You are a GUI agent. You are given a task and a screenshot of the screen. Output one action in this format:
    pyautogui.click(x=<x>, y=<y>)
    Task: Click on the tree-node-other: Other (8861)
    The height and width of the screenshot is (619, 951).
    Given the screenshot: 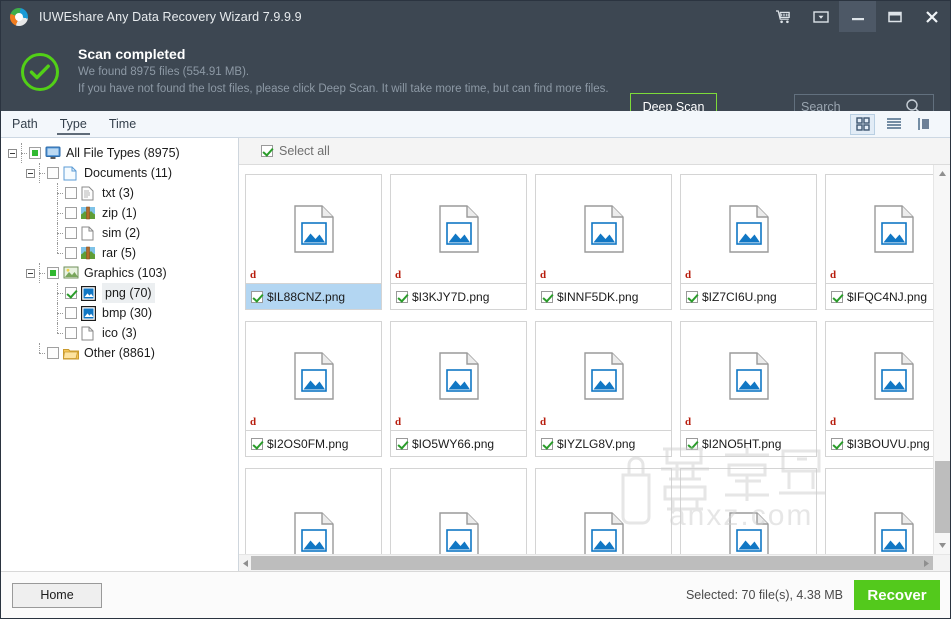 What is the action you would take?
    pyautogui.click(x=119, y=353)
    